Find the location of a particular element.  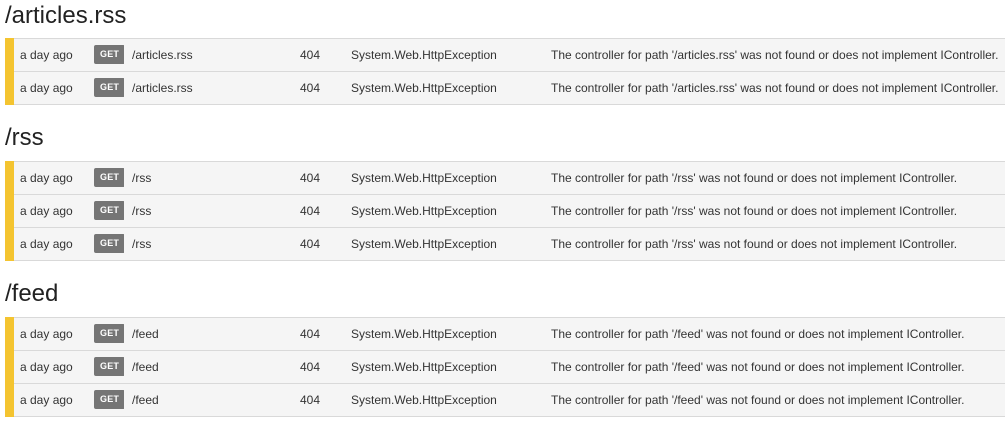

group-title: /articles.rss is located at coordinates (66, 15).